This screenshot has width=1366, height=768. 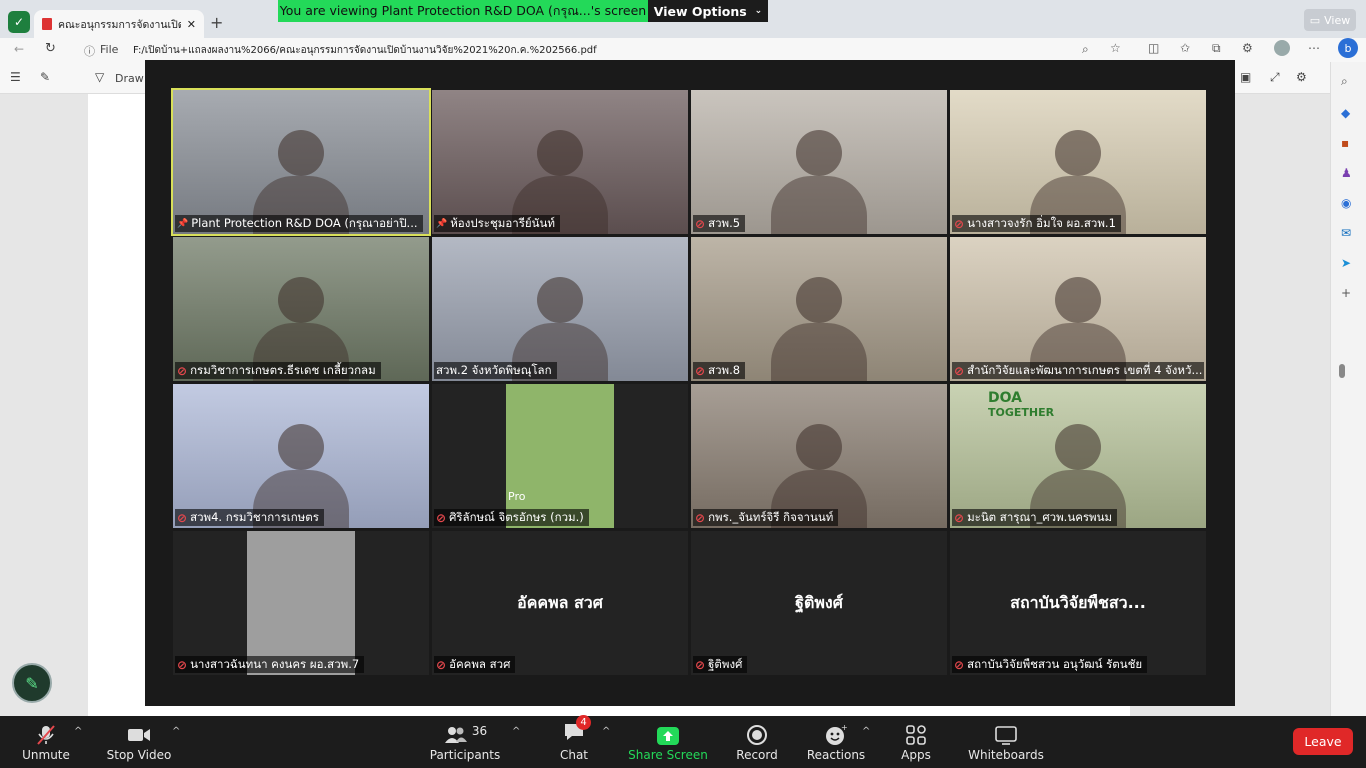 What do you see at coordinates (129, 78) in the screenshot?
I see `draw-label: Draw` at bounding box center [129, 78].